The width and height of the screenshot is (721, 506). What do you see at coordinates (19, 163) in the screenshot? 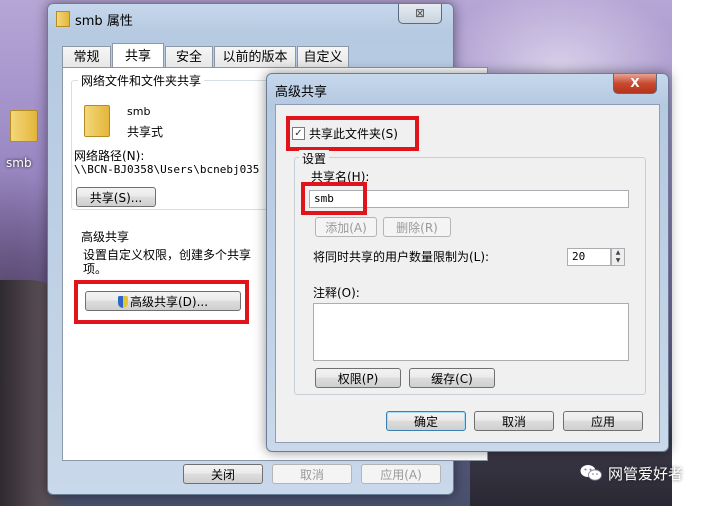
I see `desktop-icon-label: smb` at bounding box center [19, 163].